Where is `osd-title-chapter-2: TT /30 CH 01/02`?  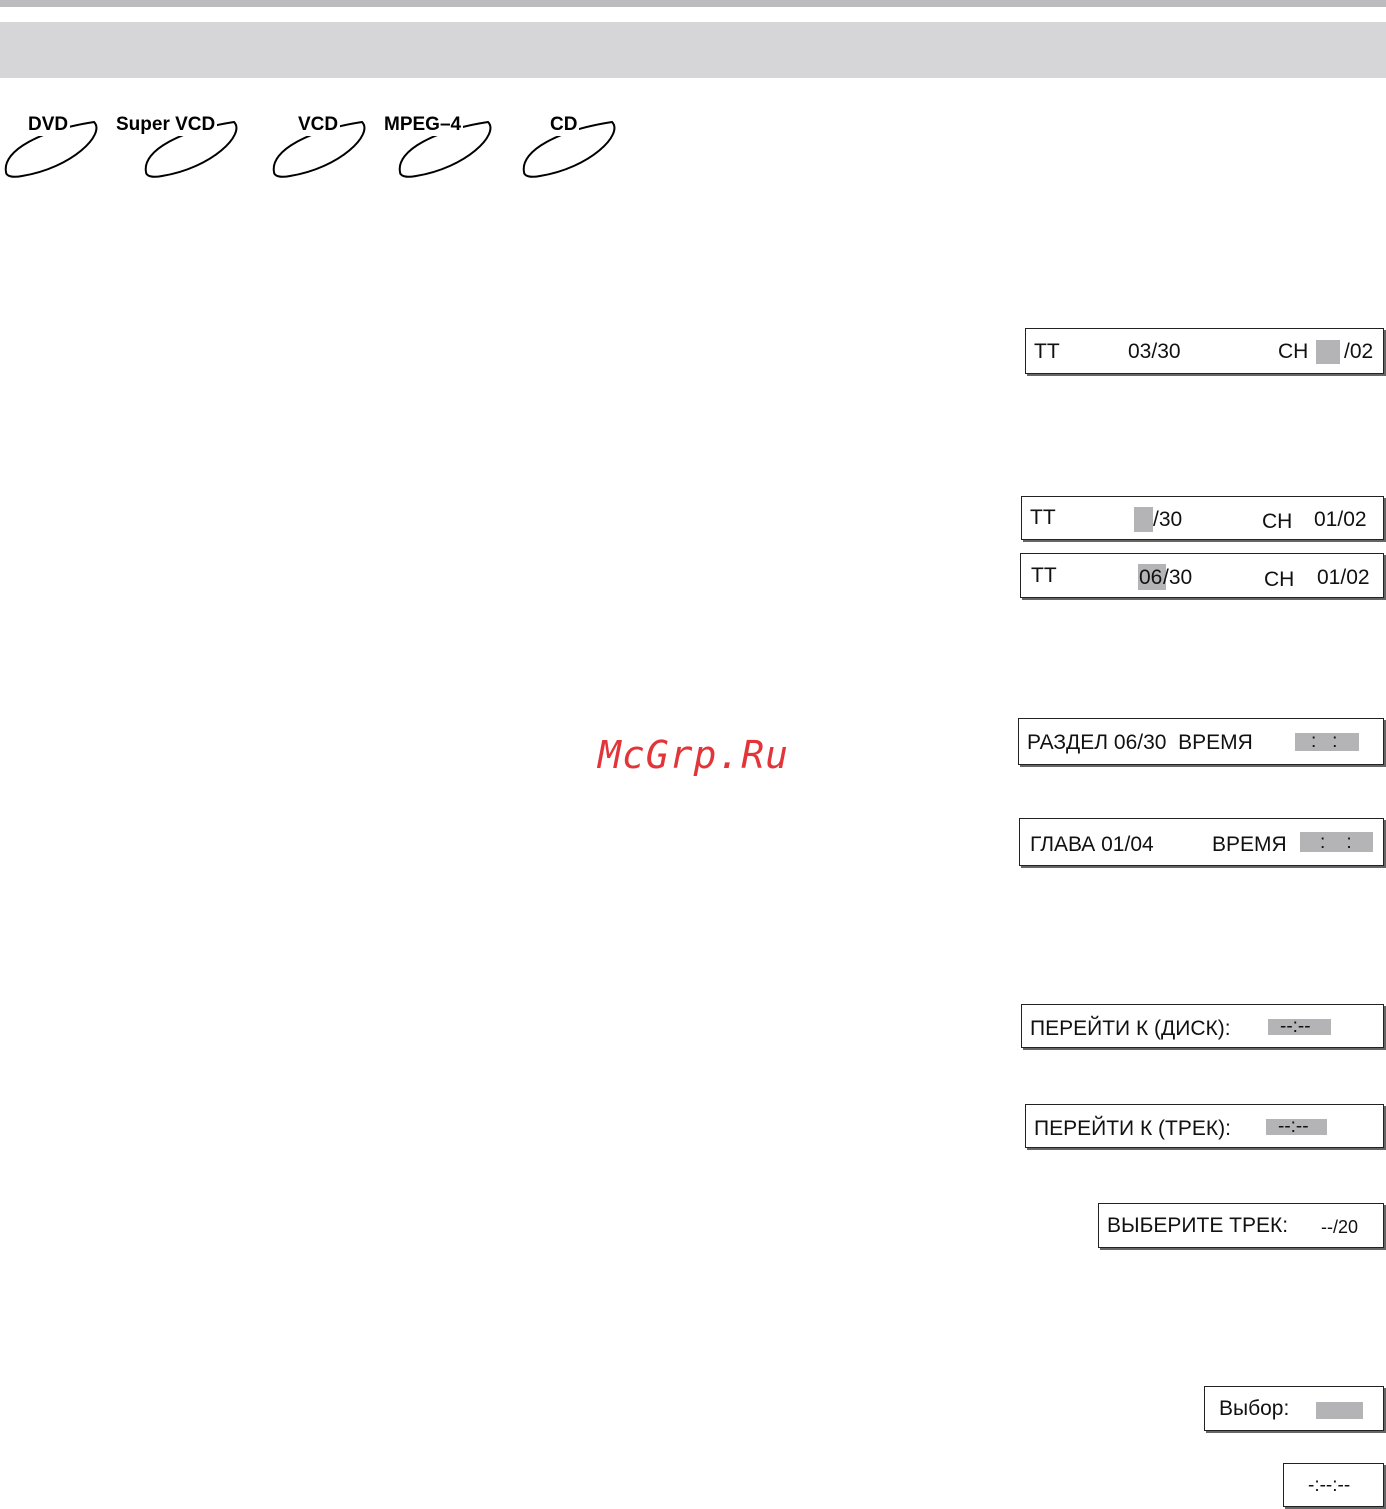 osd-title-chapter-2: TT /30 CH 01/02 is located at coordinates (1202, 518).